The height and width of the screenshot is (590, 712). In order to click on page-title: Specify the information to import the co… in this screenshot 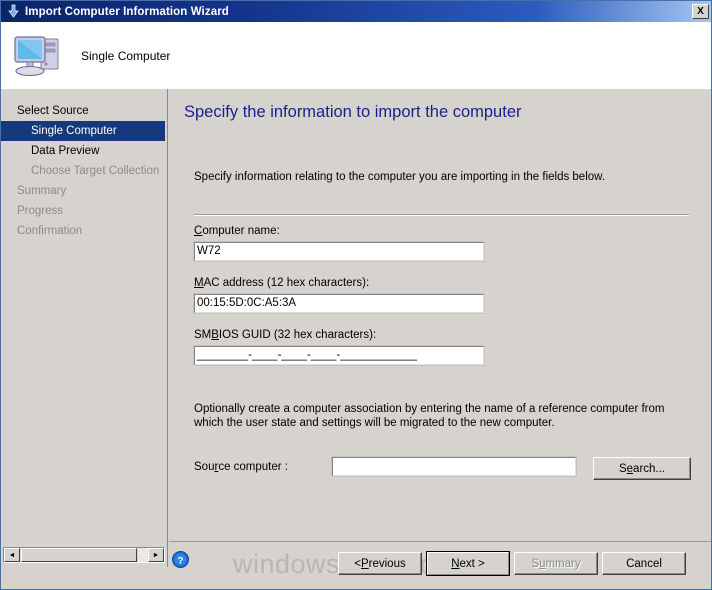, I will do `click(353, 112)`.